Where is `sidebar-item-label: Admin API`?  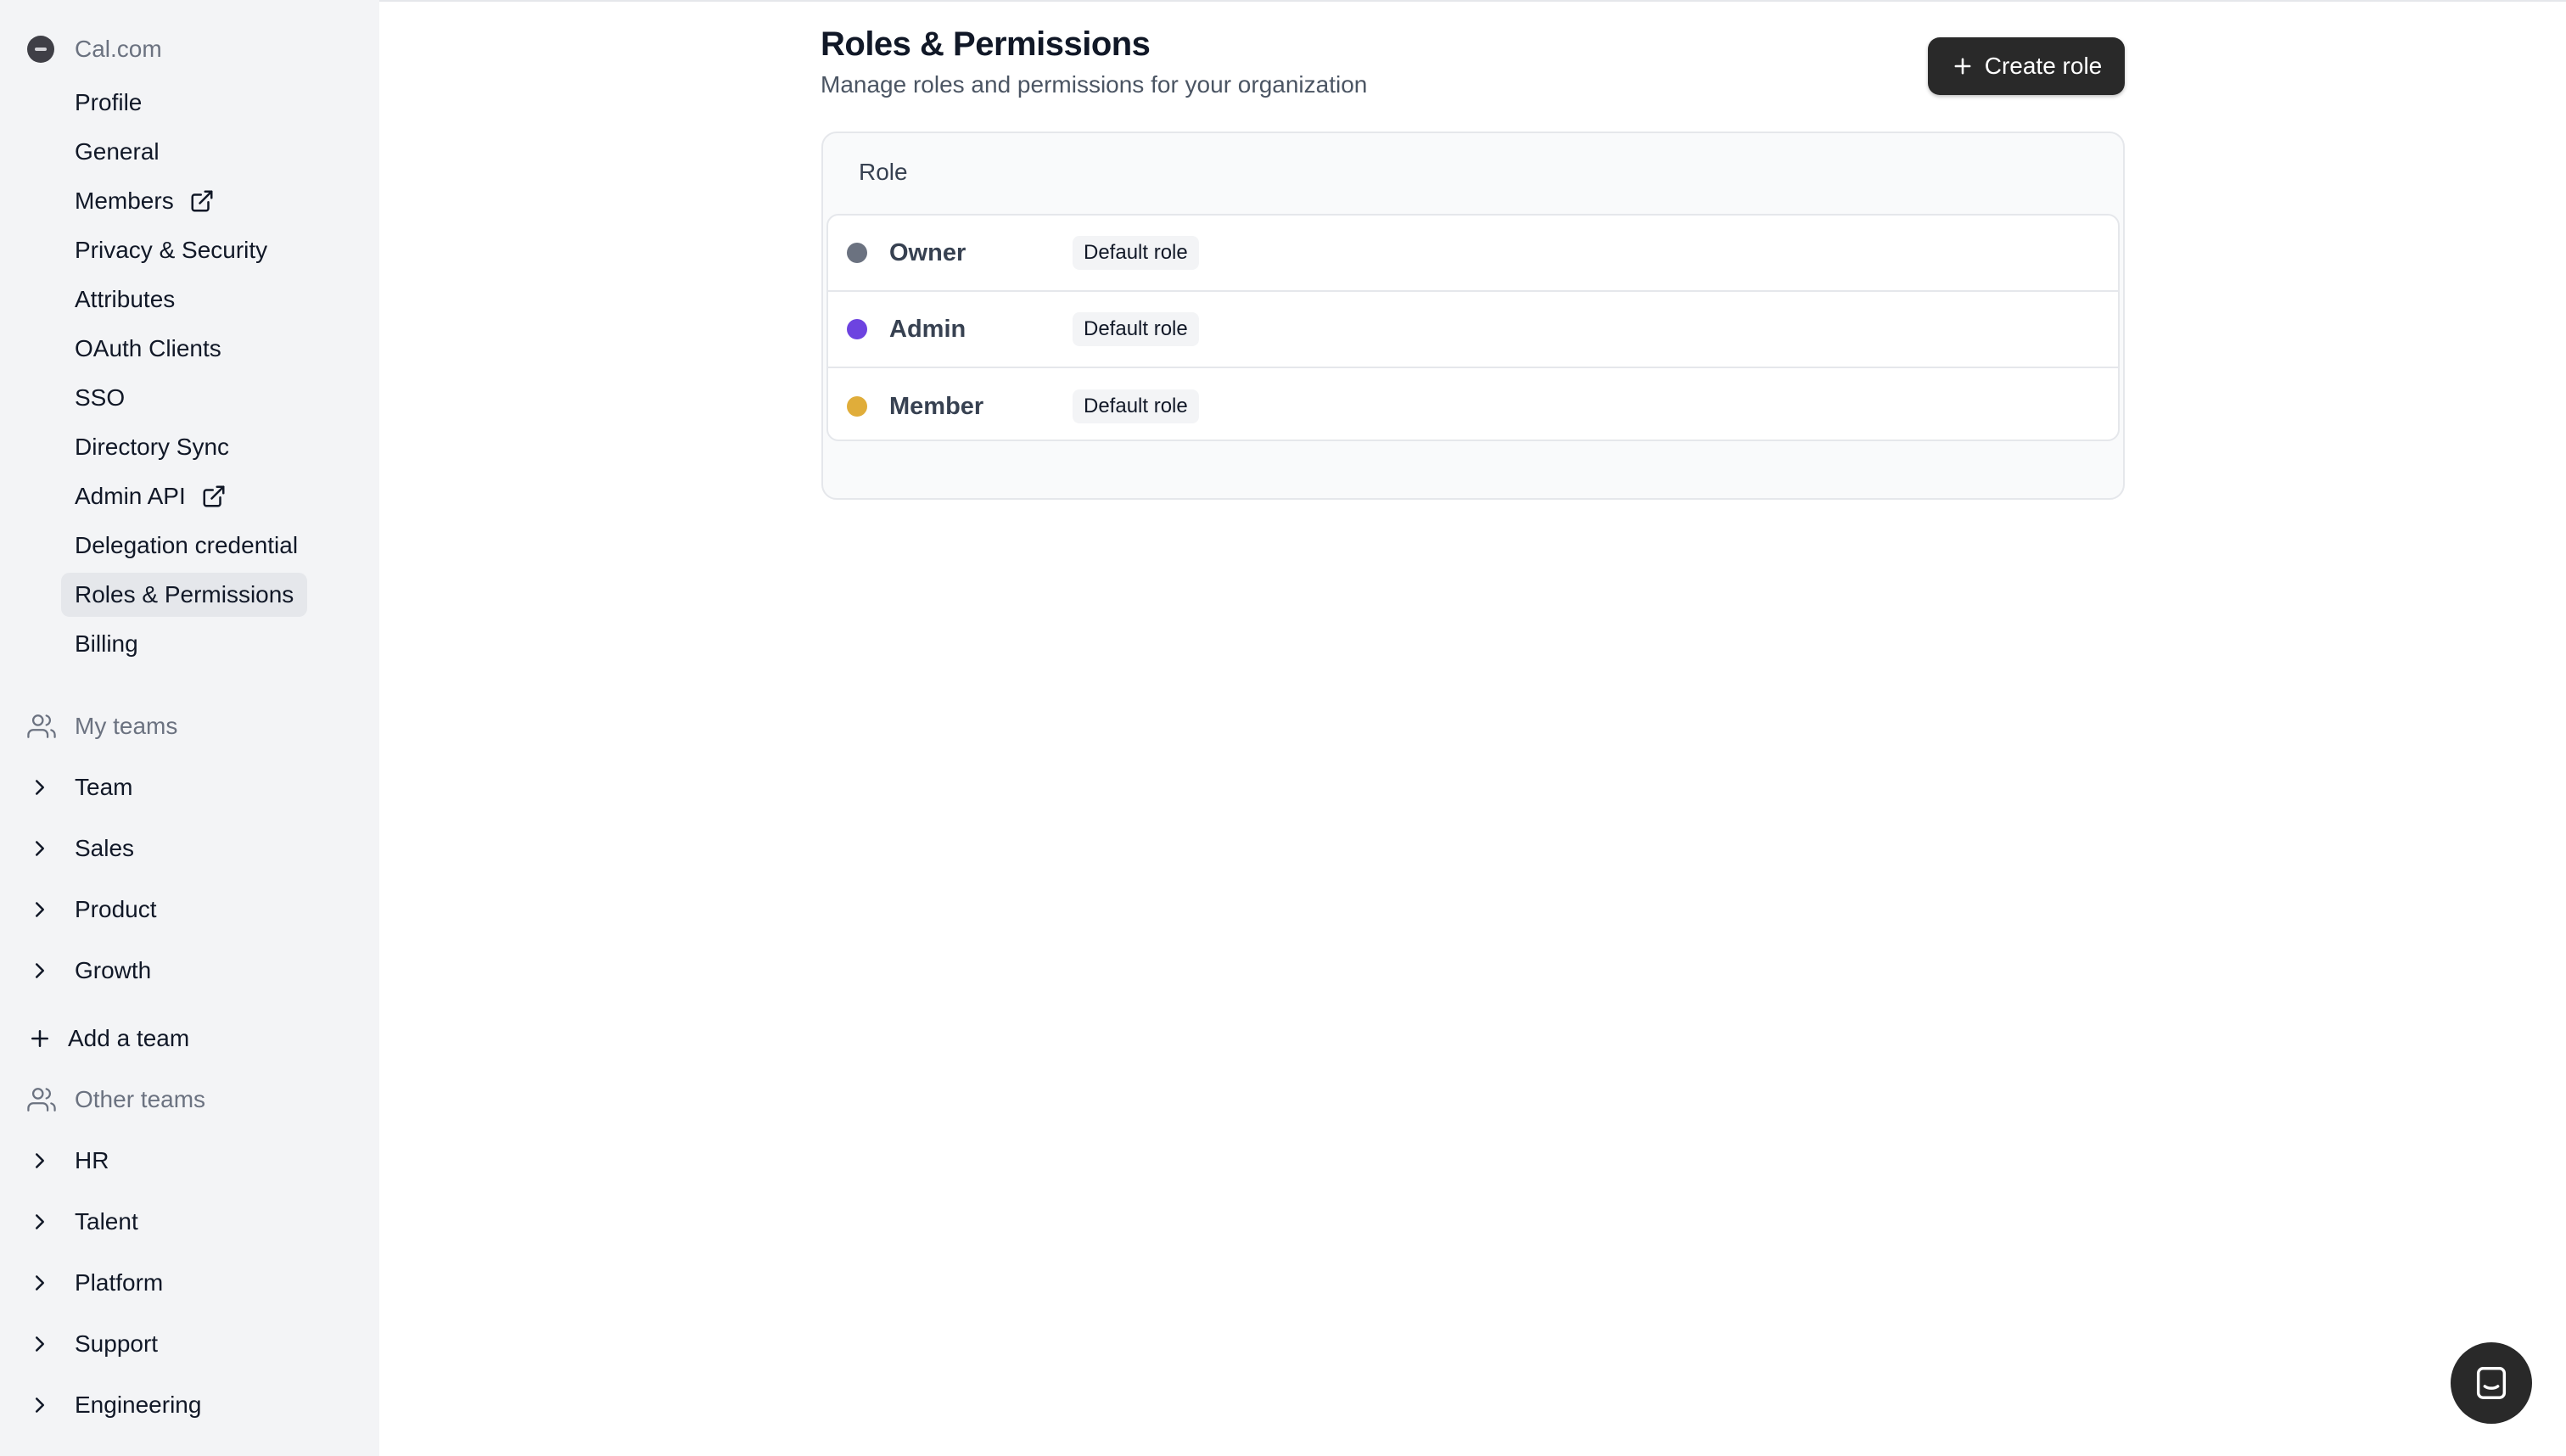
sidebar-item-label: Admin API is located at coordinates (130, 496).